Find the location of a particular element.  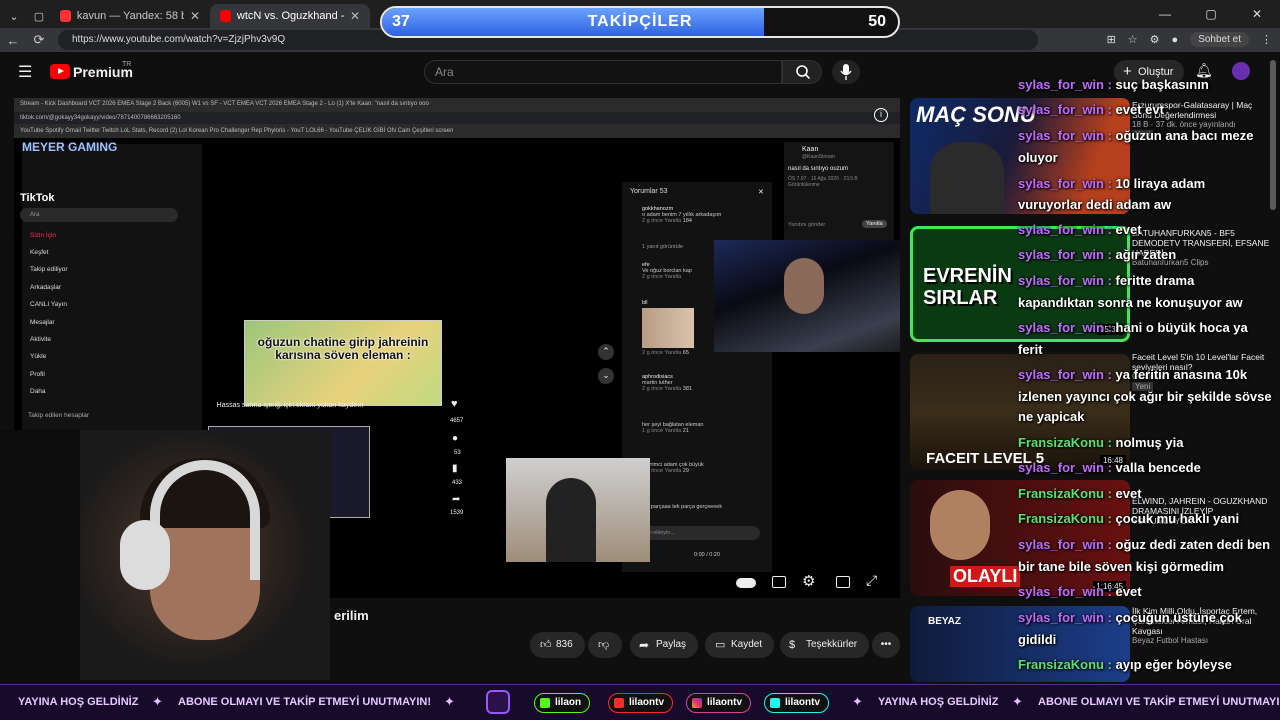

search-input: Ara is located at coordinates (603, 72).